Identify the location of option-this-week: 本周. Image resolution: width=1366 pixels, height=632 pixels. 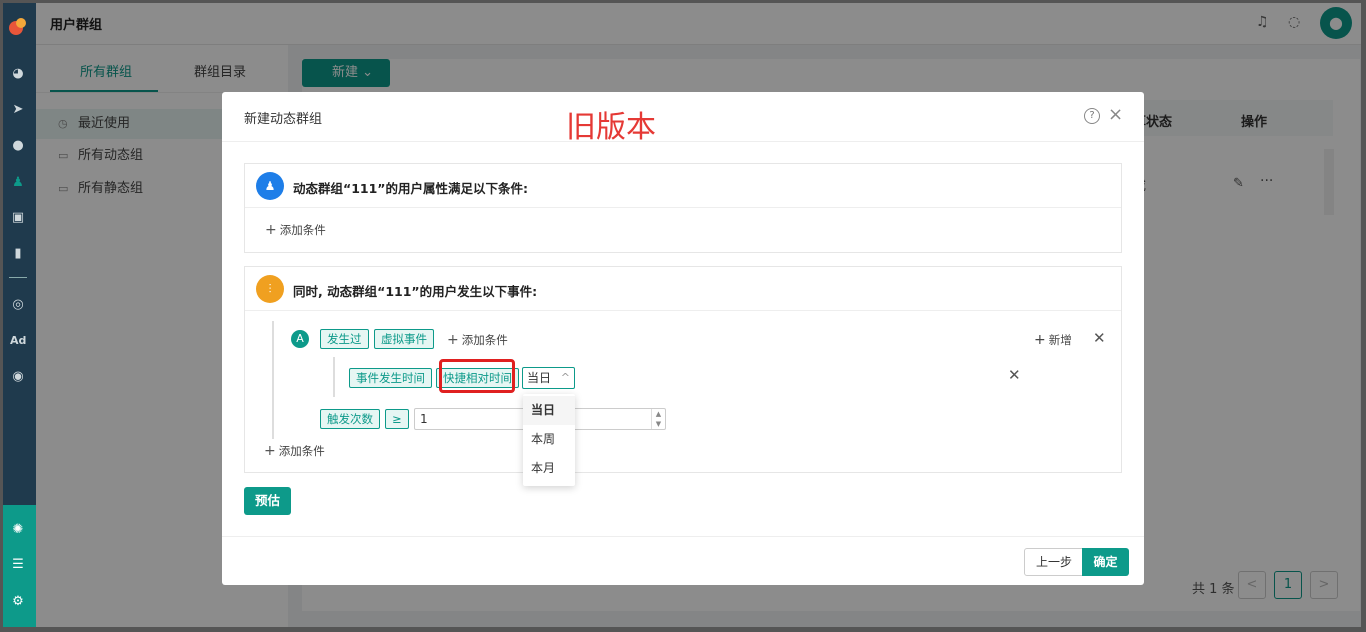
(549, 439).